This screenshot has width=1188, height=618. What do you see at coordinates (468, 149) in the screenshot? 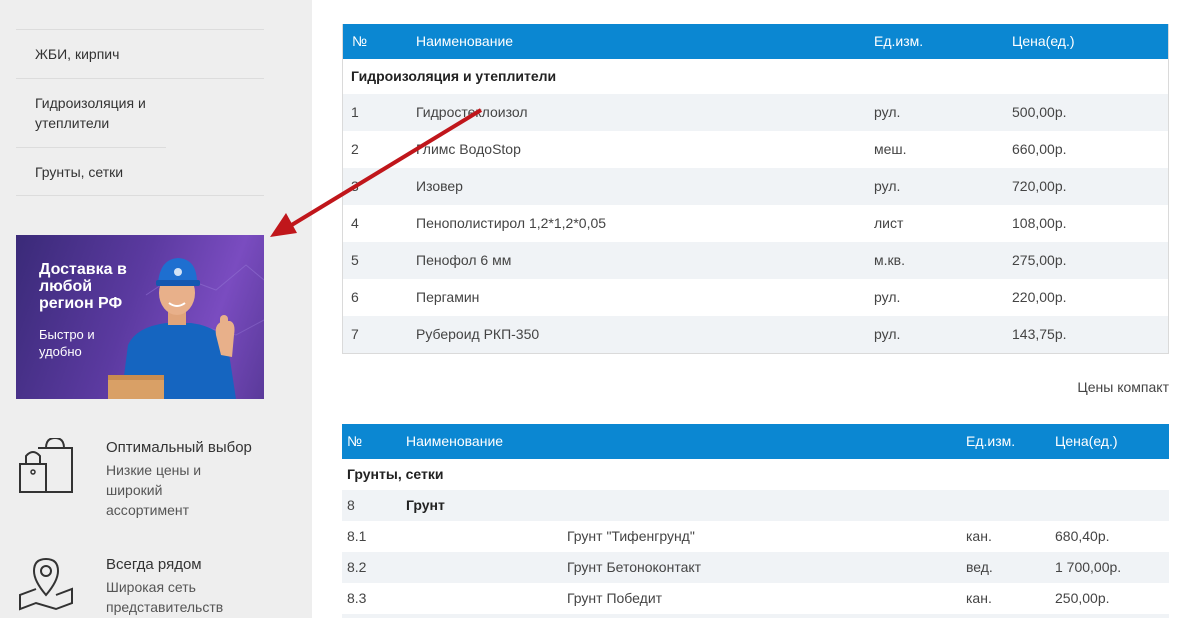
I see `row-name: Глимс ВодоStop` at bounding box center [468, 149].